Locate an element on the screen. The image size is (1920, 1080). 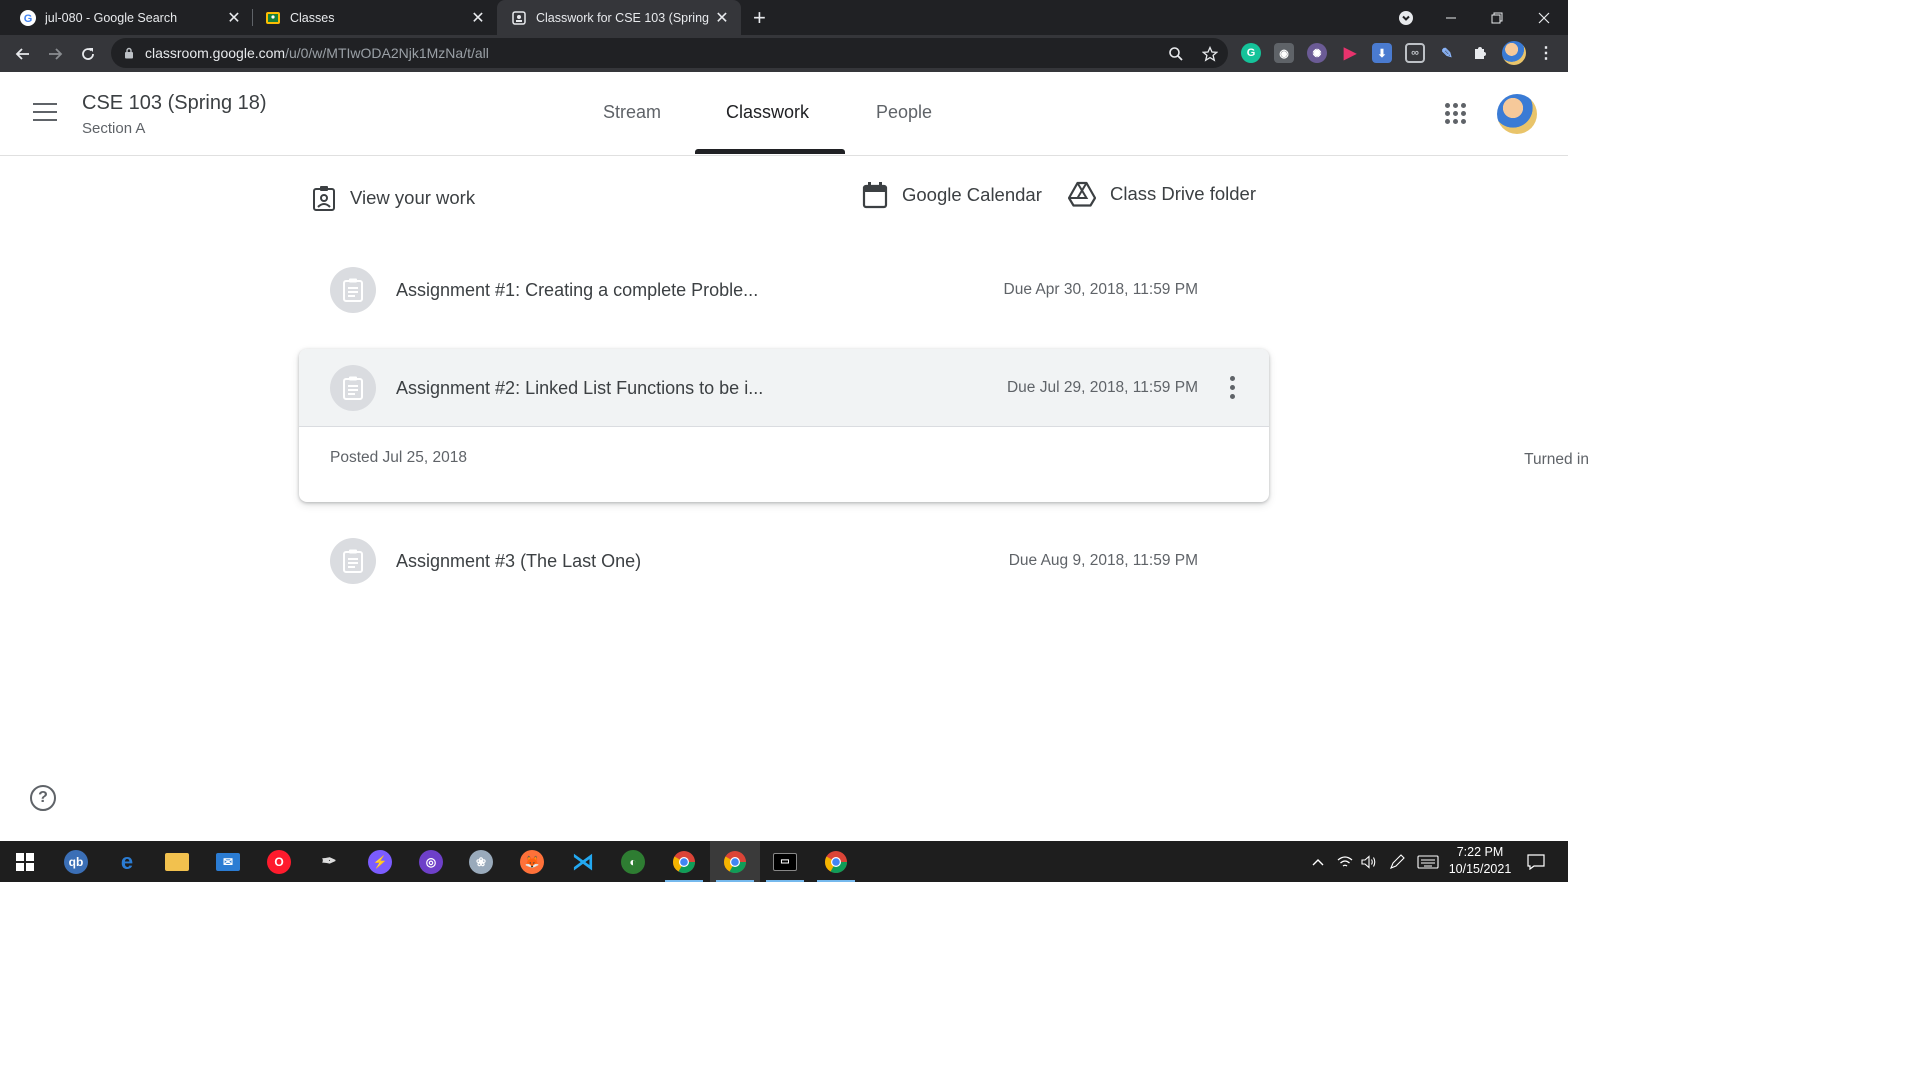
windows-start-icon is located at coordinates (25, 861).